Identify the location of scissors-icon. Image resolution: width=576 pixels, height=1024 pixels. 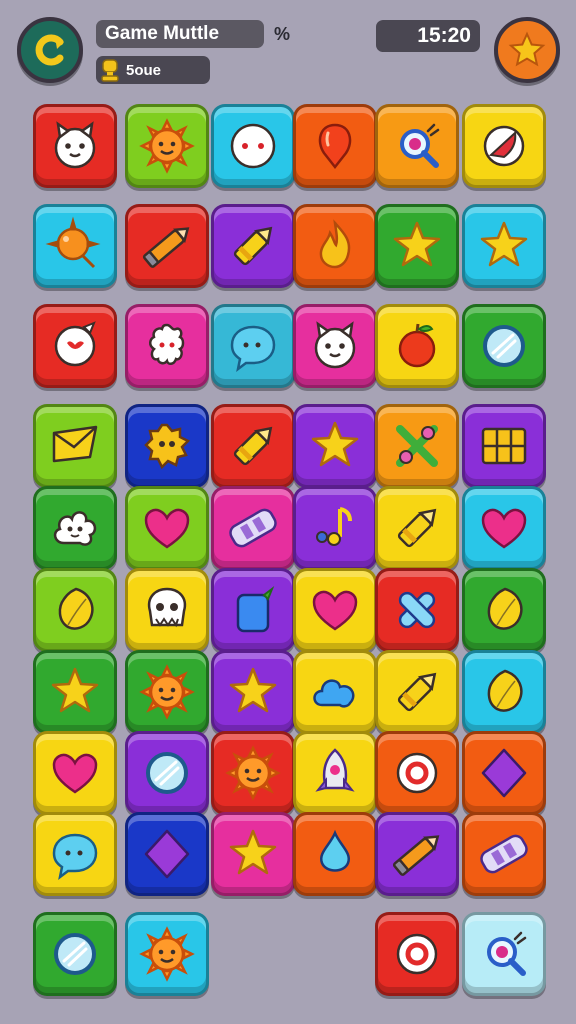
(417, 446).